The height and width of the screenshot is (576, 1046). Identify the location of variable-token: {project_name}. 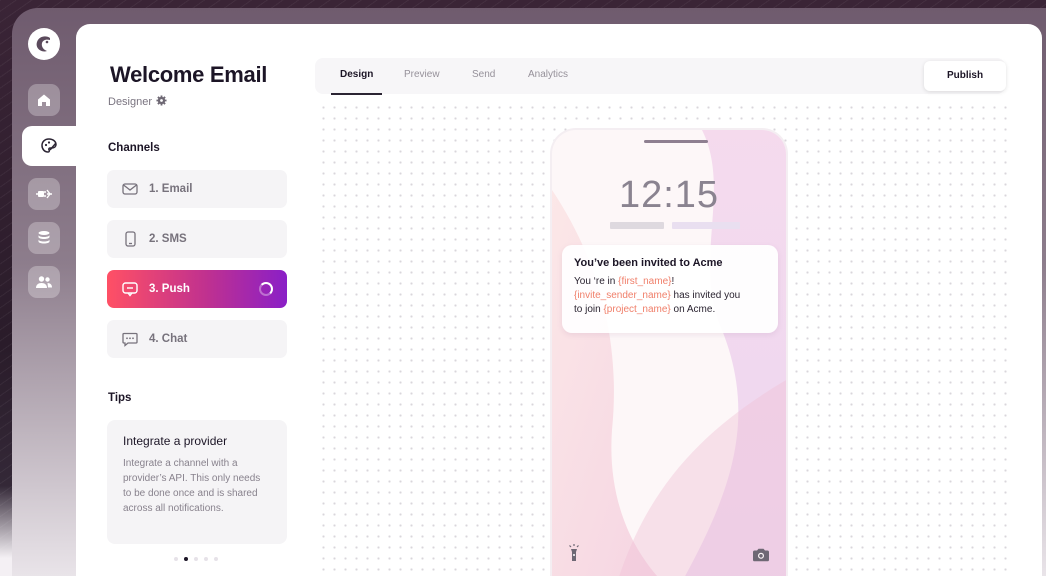
(637, 309).